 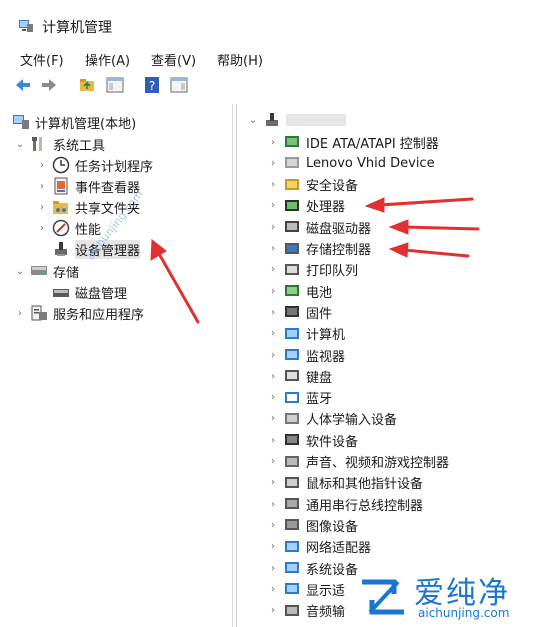 What do you see at coordinates (319, 547) in the screenshot?
I see `device-category-item: › 网络适配器` at bounding box center [319, 547].